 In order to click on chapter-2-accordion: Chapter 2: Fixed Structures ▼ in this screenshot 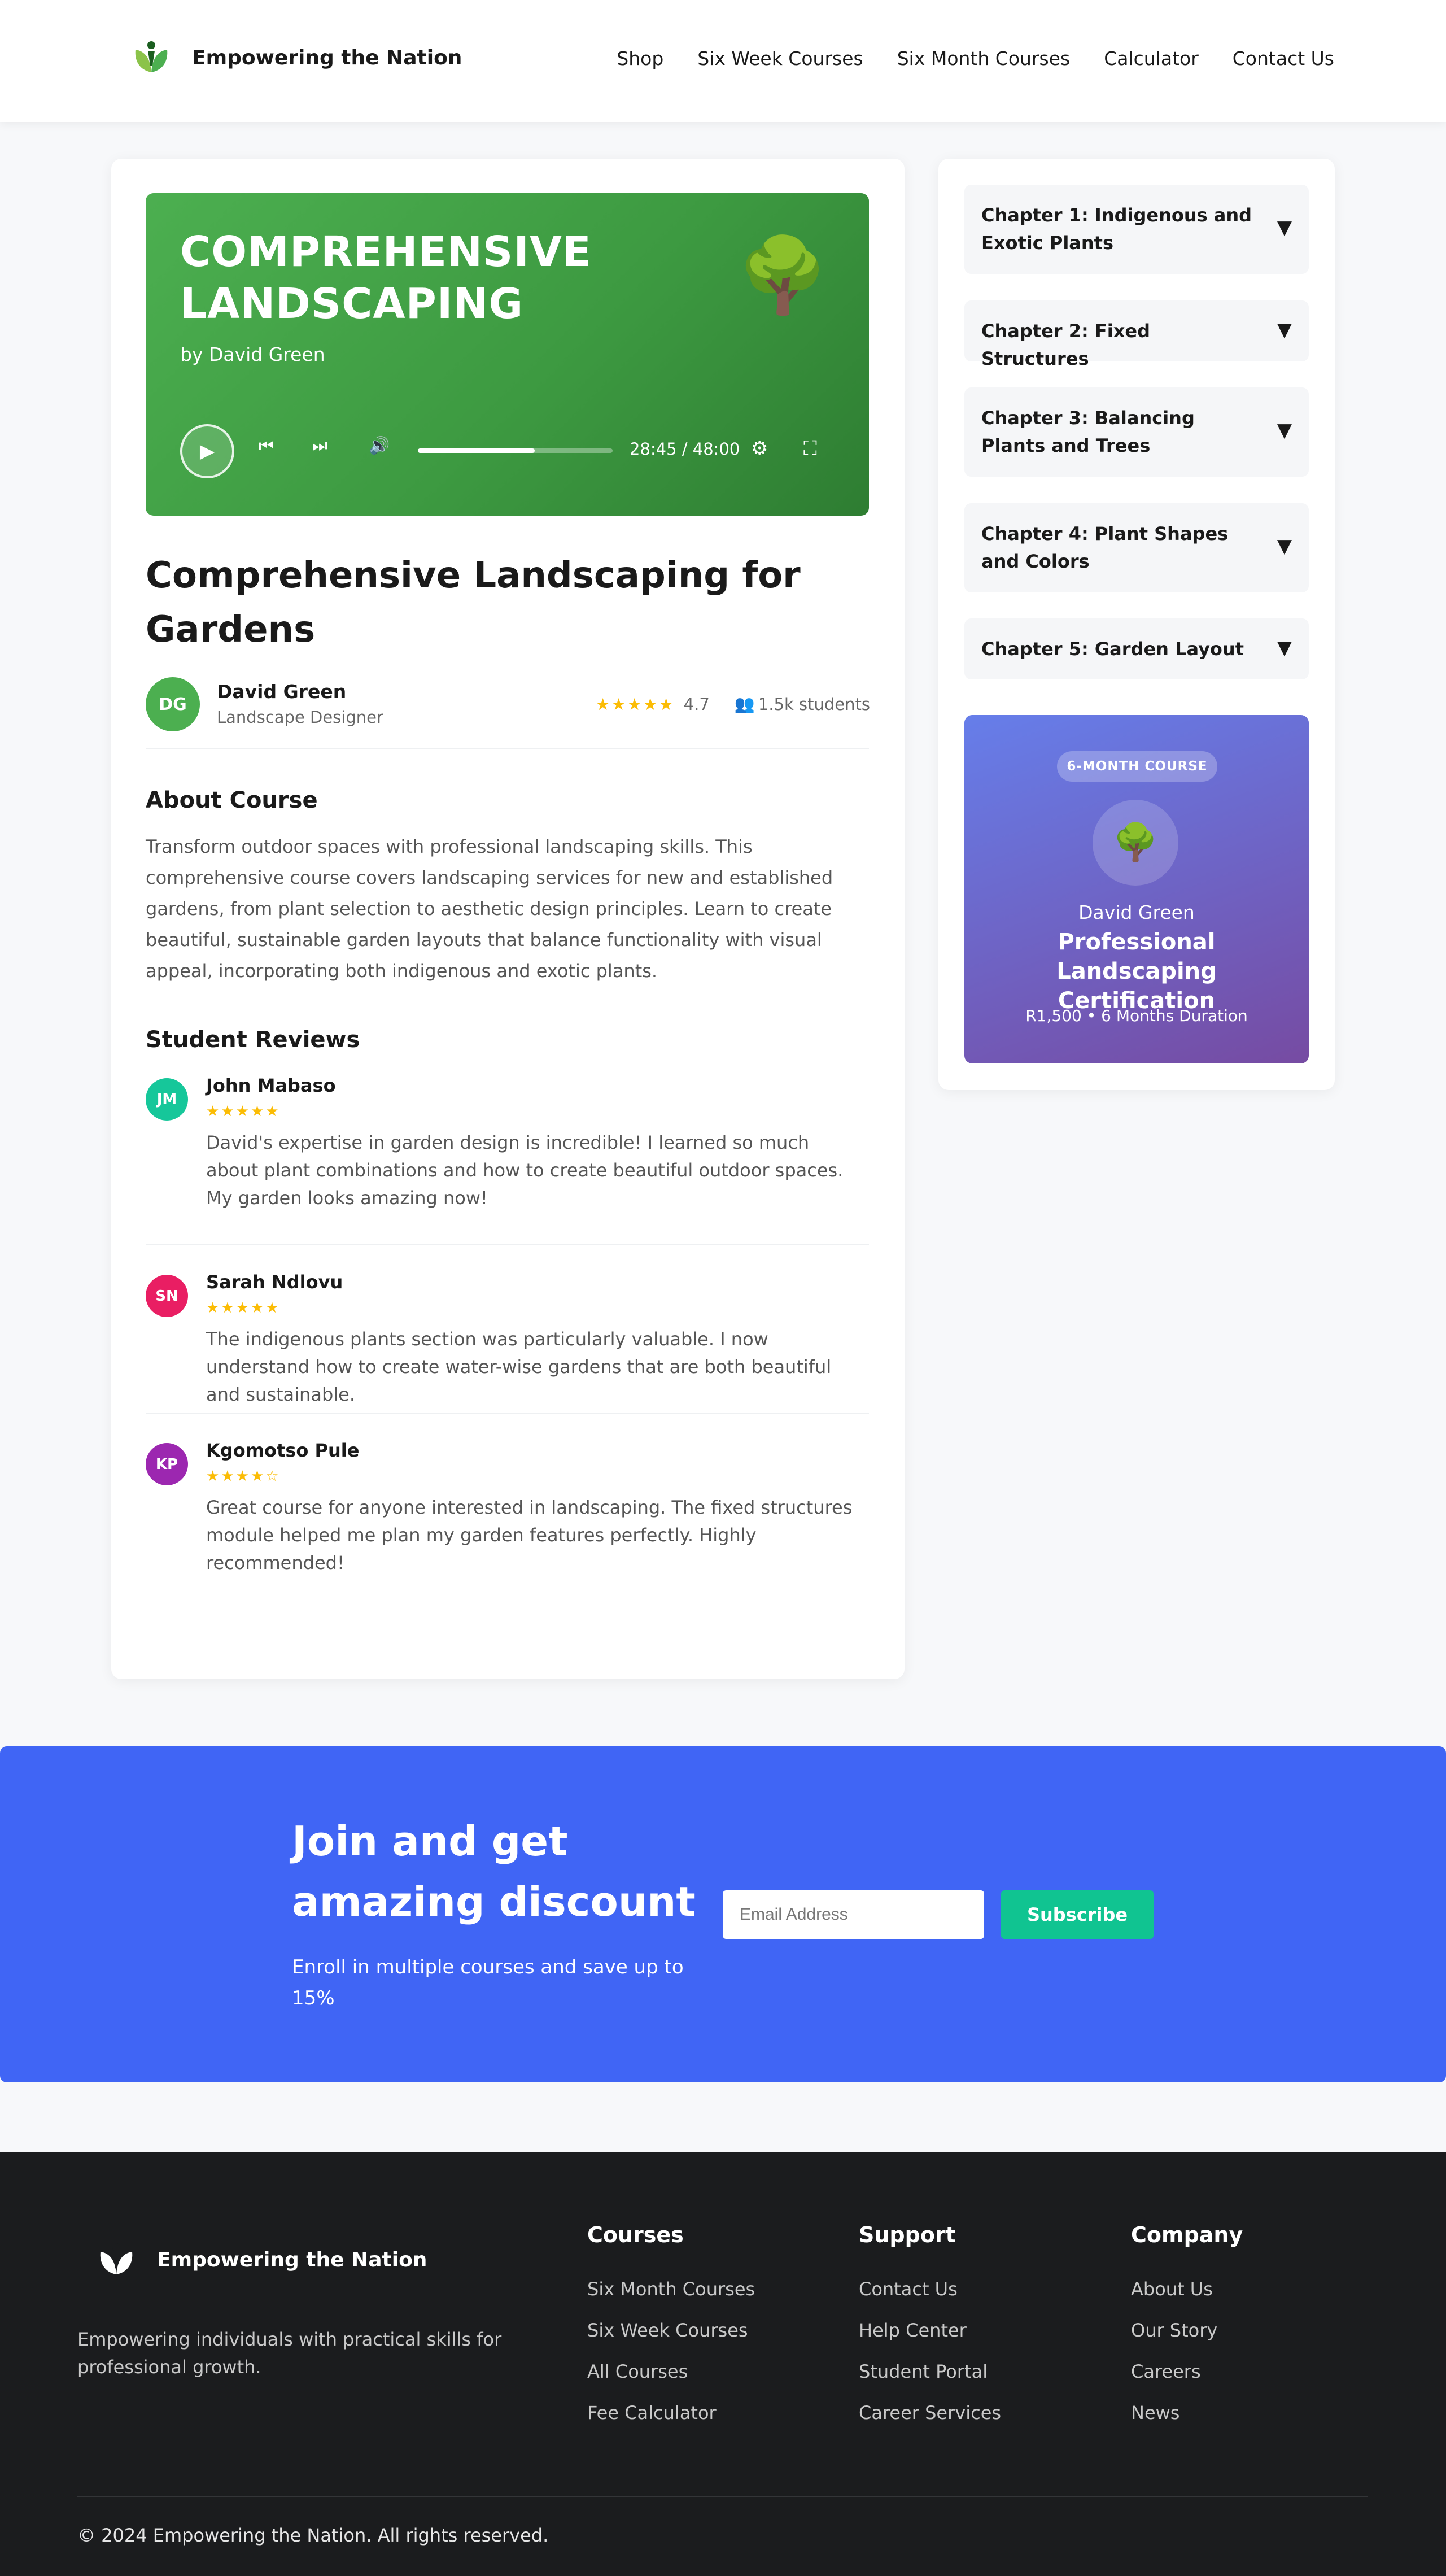, I will do `click(1136, 334)`.